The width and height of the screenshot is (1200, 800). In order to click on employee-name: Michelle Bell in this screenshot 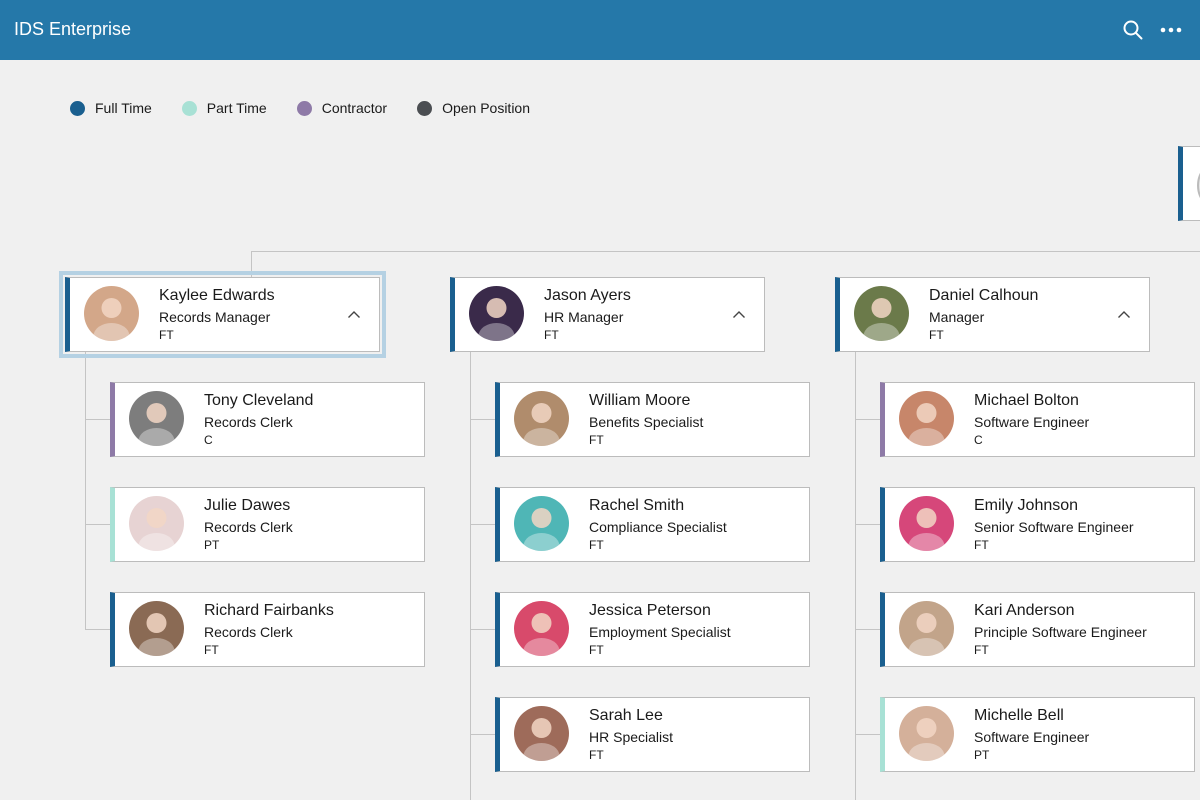, I will do `click(1019, 715)`.